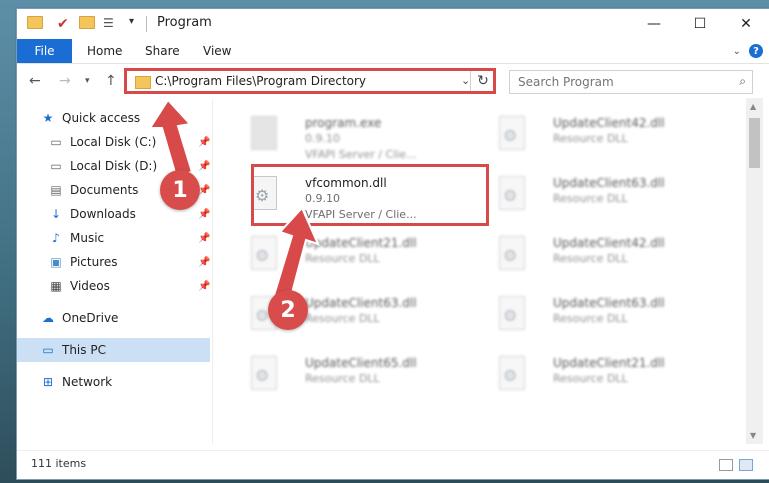  Describe the element at coordinates (56, 262) in the screenshot. I see `pictures-icon: ▣` at that location.